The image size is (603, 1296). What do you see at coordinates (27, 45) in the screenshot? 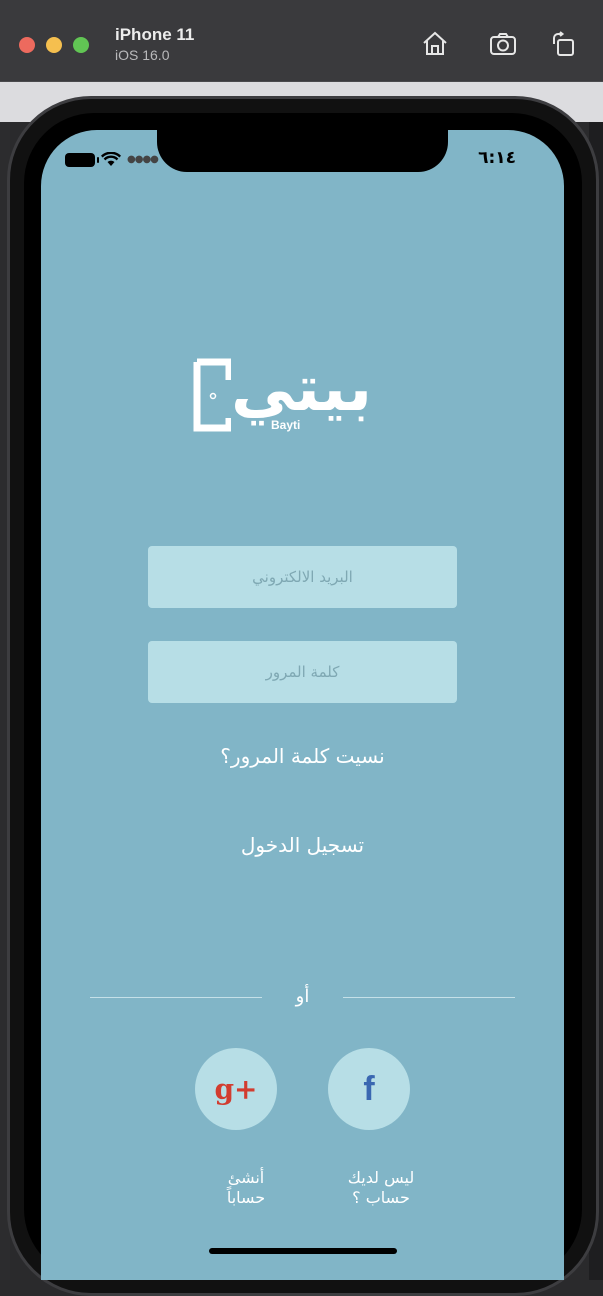
I see `close-window-button` at bounding box center [27, 45].